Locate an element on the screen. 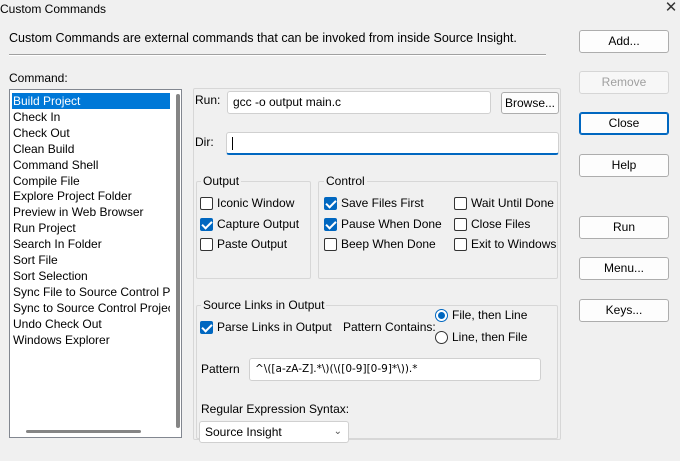 This screenshot has height=461, width=680. checkbox-label: Wait Until Done is located at coordinates (512, 203).